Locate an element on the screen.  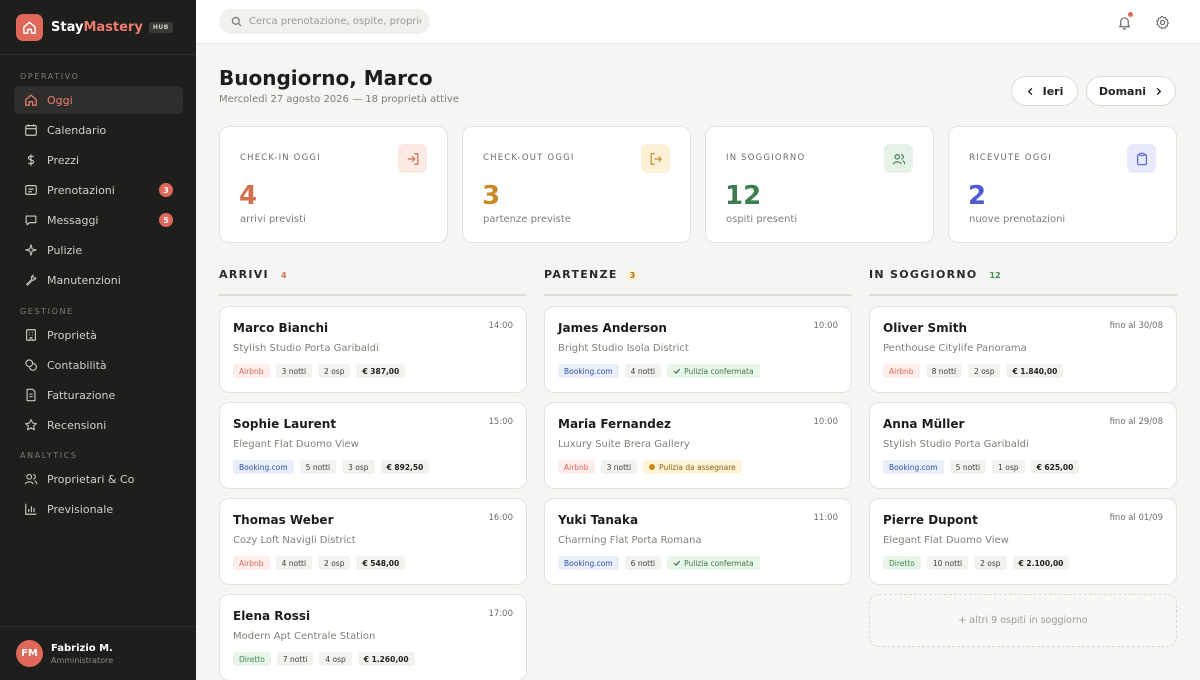
amount-badge: € 892,50 is located at coordinates (405, 467).